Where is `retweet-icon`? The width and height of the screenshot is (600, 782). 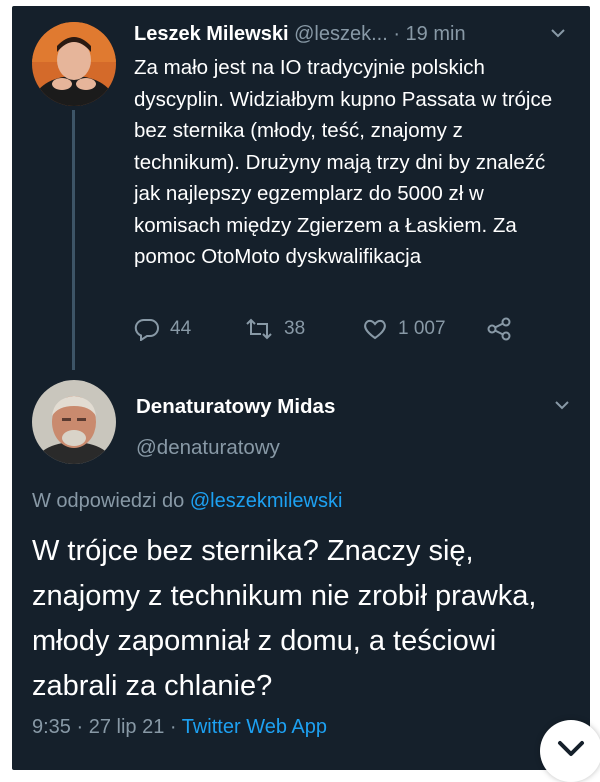
retweet-icon is located at coordinates (259, 329).